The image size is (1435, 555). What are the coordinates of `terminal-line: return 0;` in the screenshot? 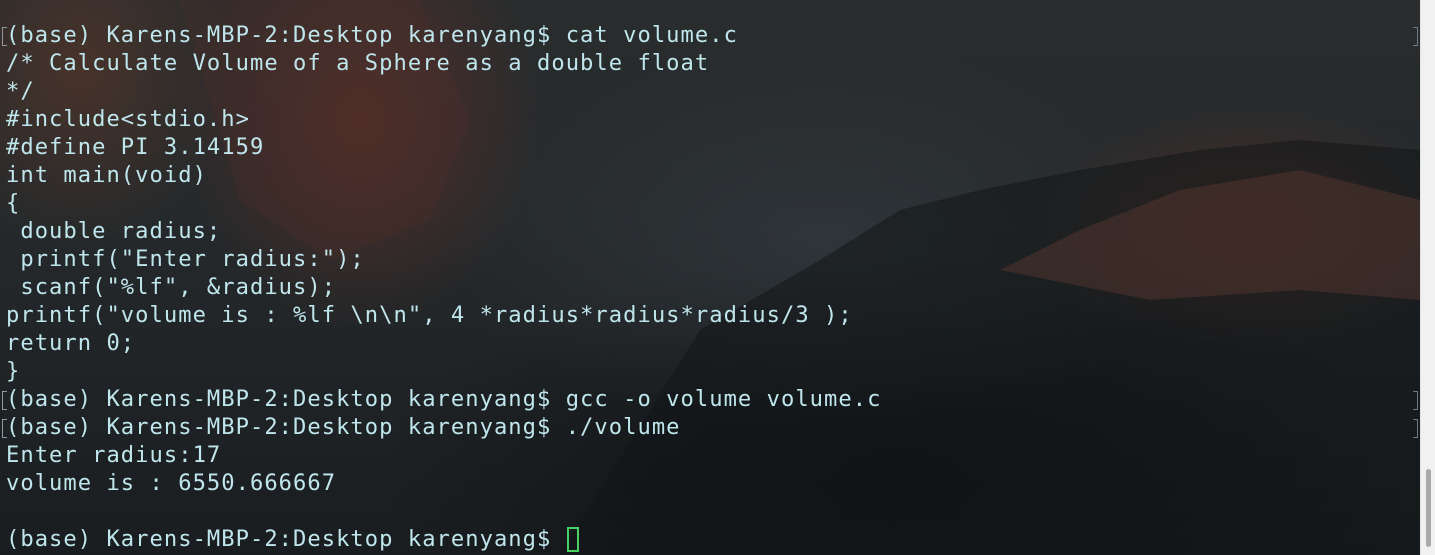 It's located at (443, 343).